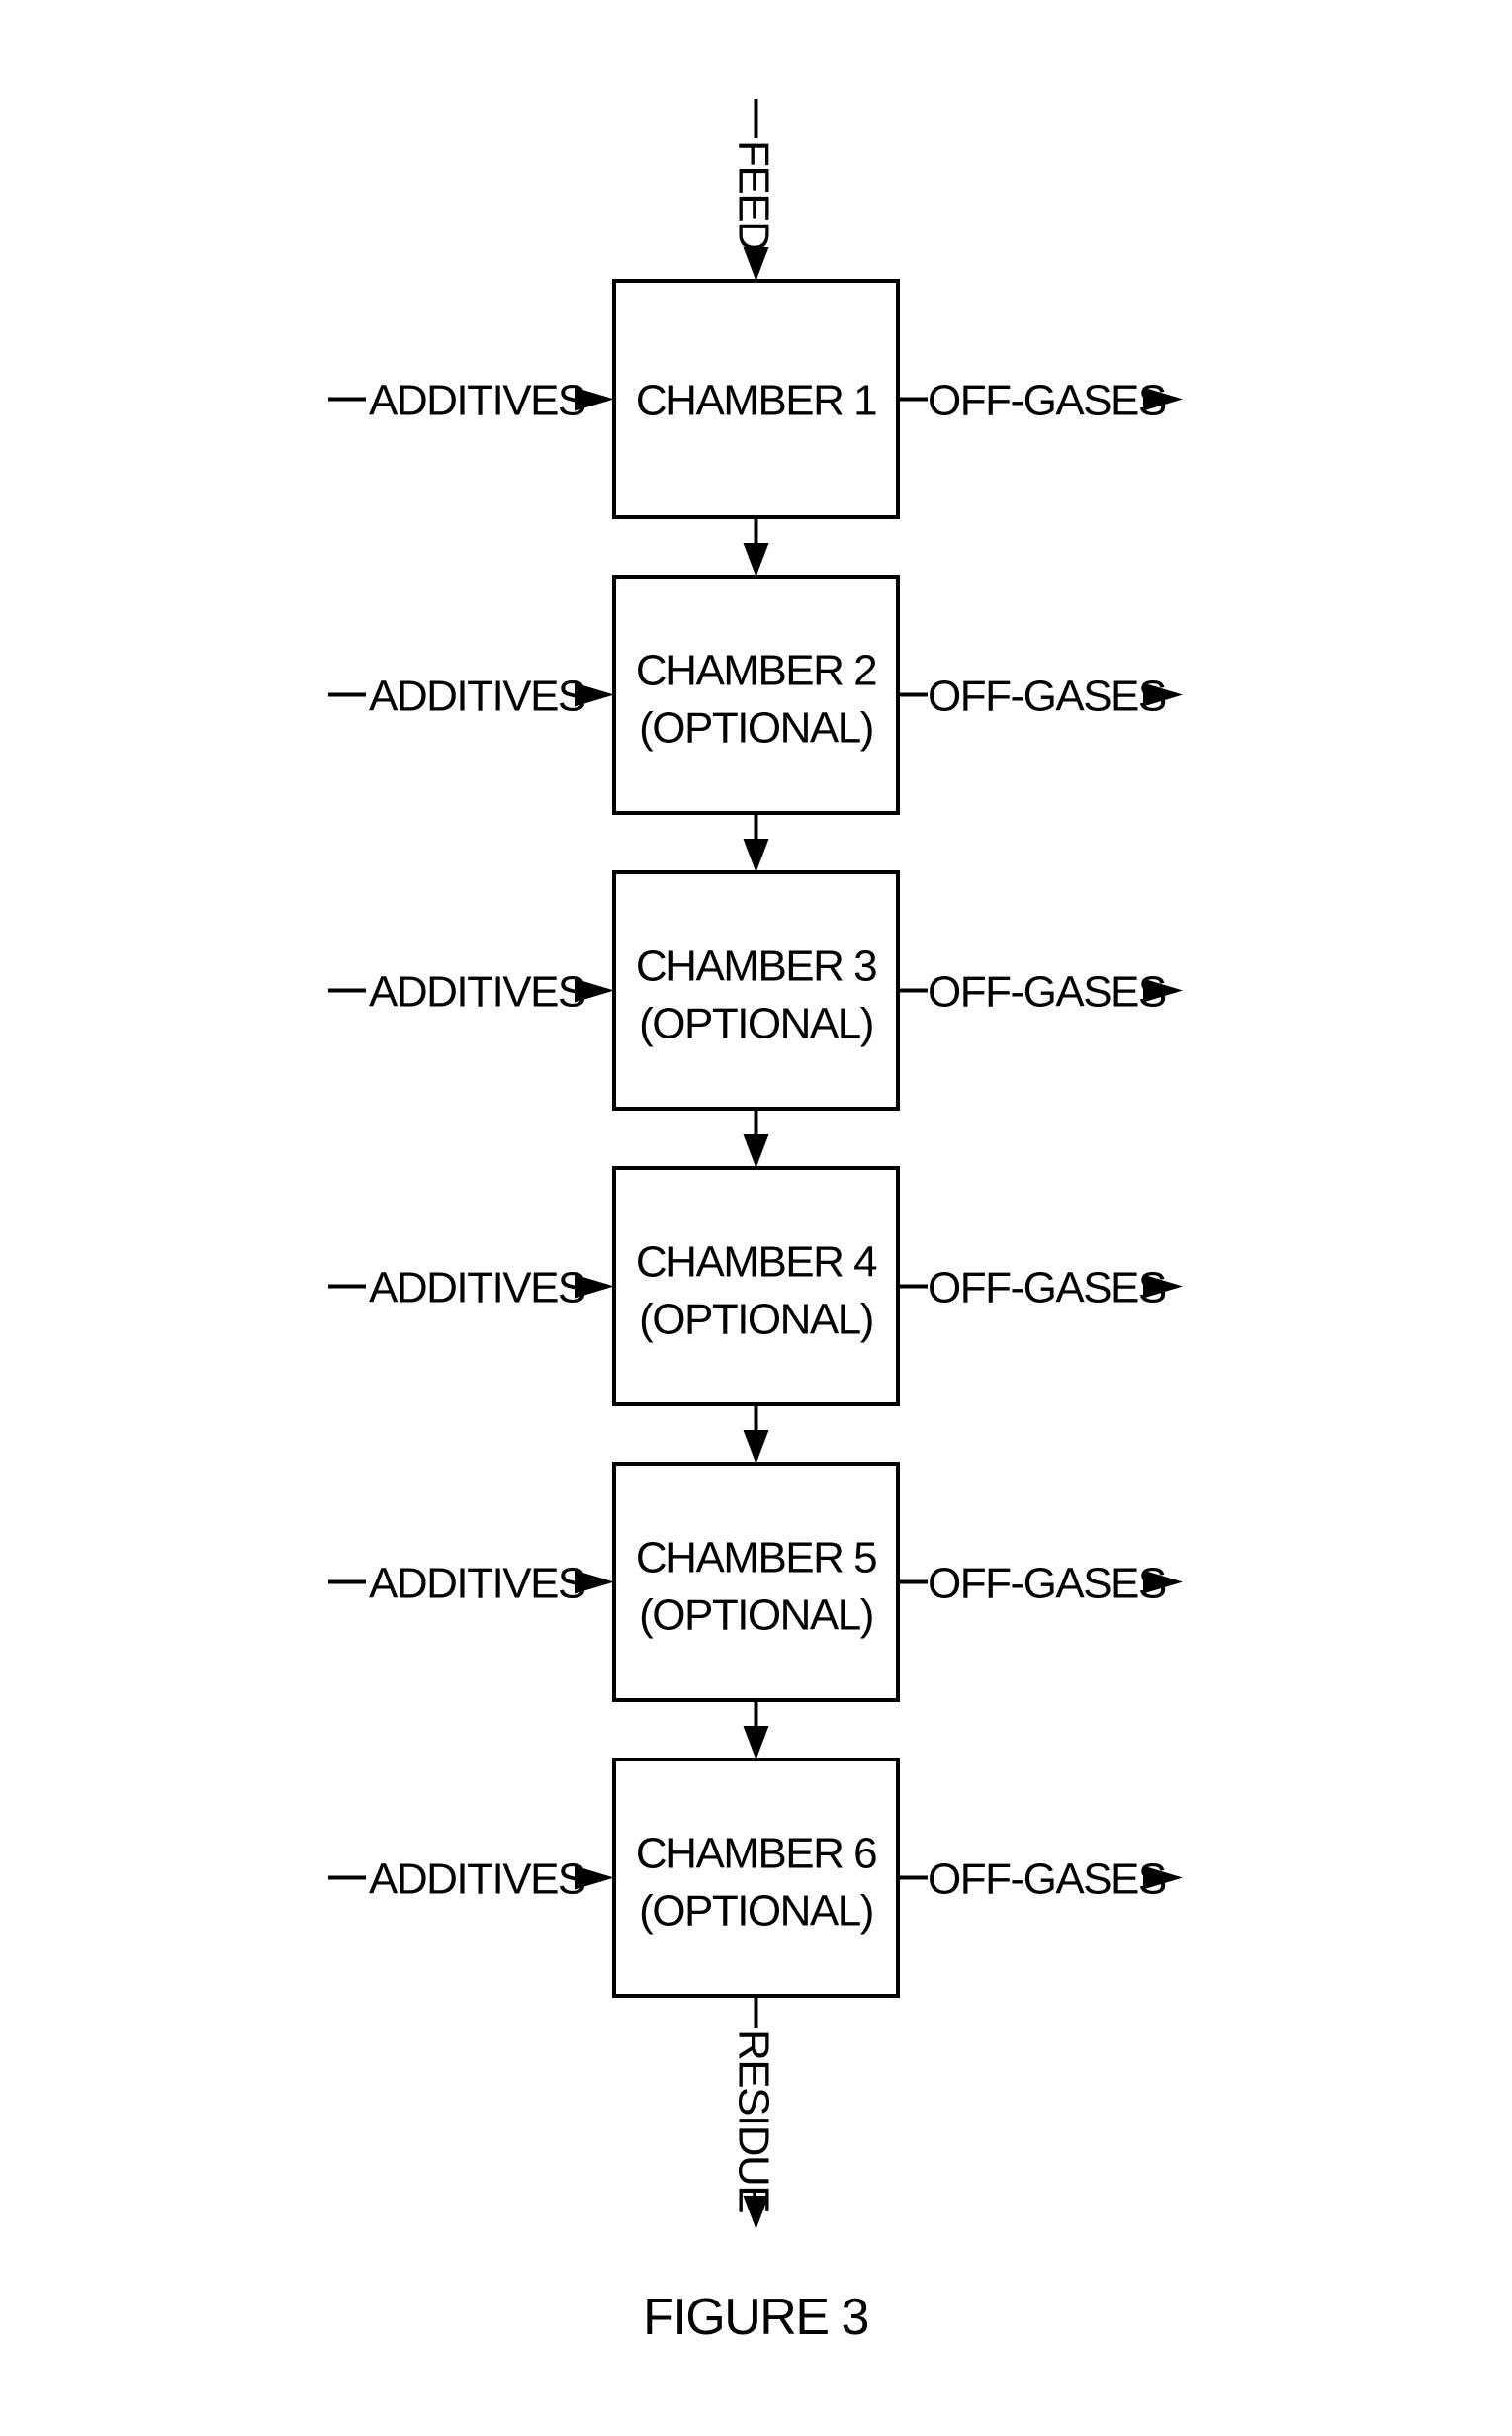 The height and width of the screenshot is (2436, 1512). I want to click on feed-label: FEED, so click(754, 195).